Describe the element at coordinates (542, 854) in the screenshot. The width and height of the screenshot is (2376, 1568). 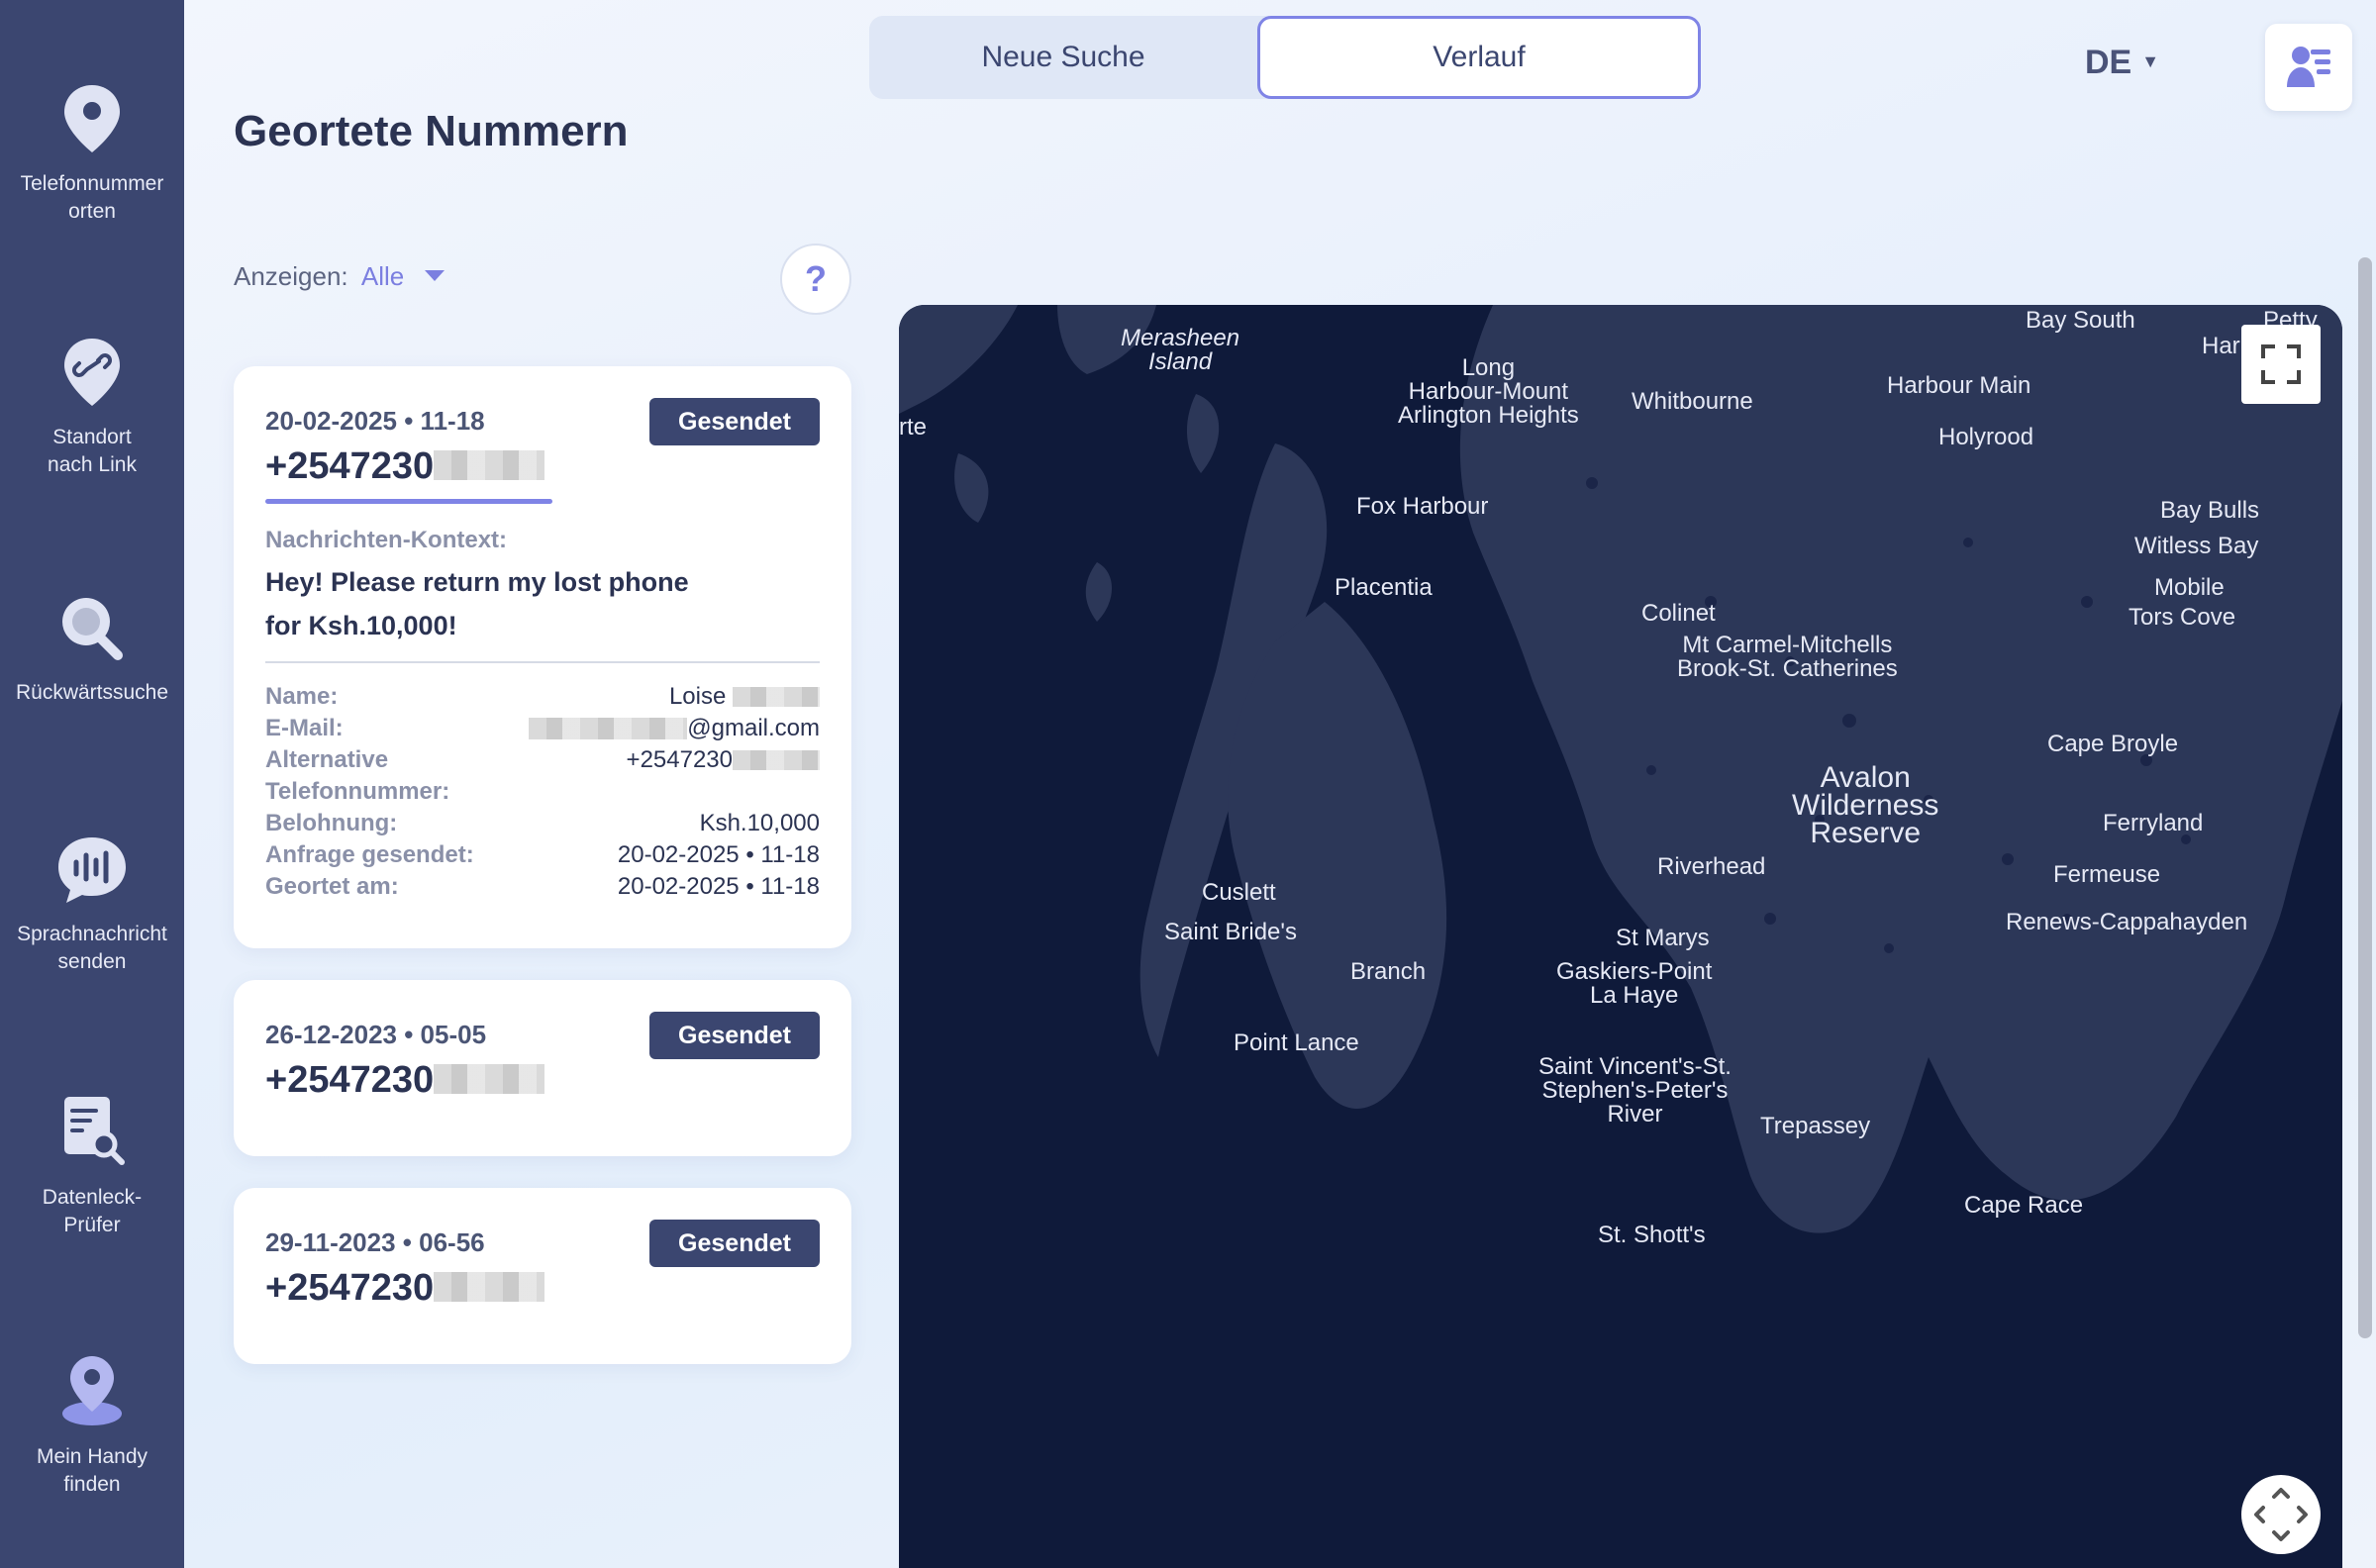
I see `detail-row-request-sent: Anfrage gesendet: 20-02-2025 • 11-18` at that location.